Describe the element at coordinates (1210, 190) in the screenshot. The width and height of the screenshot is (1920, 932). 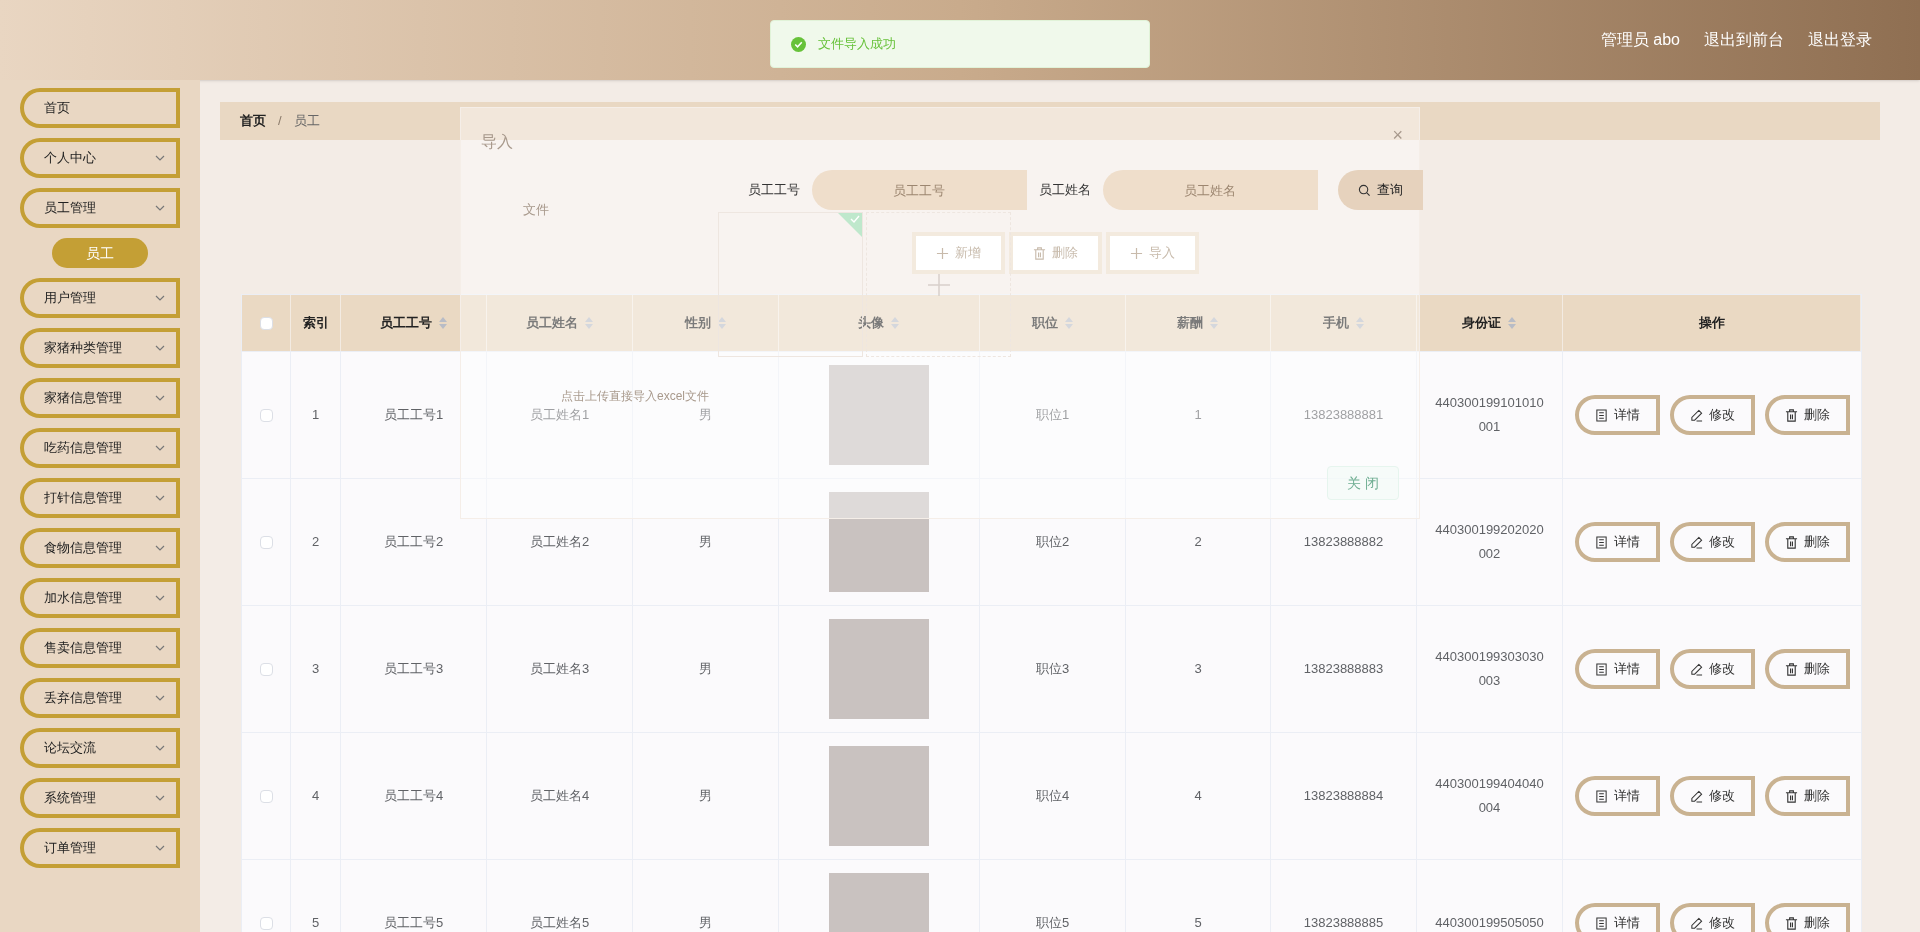
I see `search-field: 员工姓名` at that location.